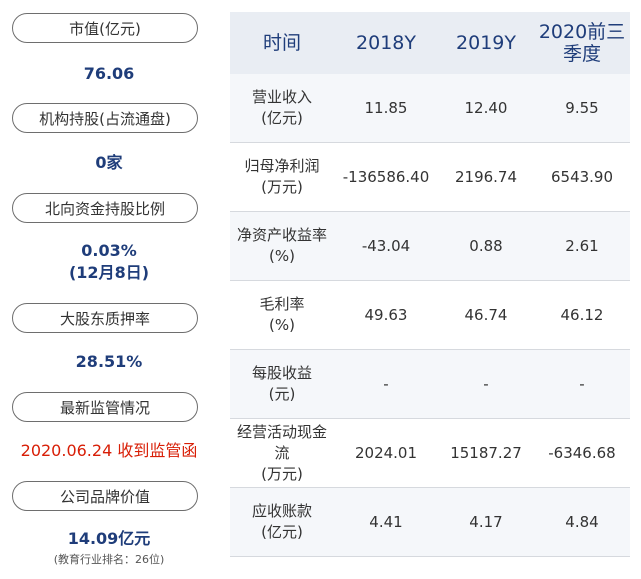 The image size is (641, 579). Describe the element at coordinates (582, 43) in the screenshot. I see `header-2020q3: 2020前三季度` at that location.